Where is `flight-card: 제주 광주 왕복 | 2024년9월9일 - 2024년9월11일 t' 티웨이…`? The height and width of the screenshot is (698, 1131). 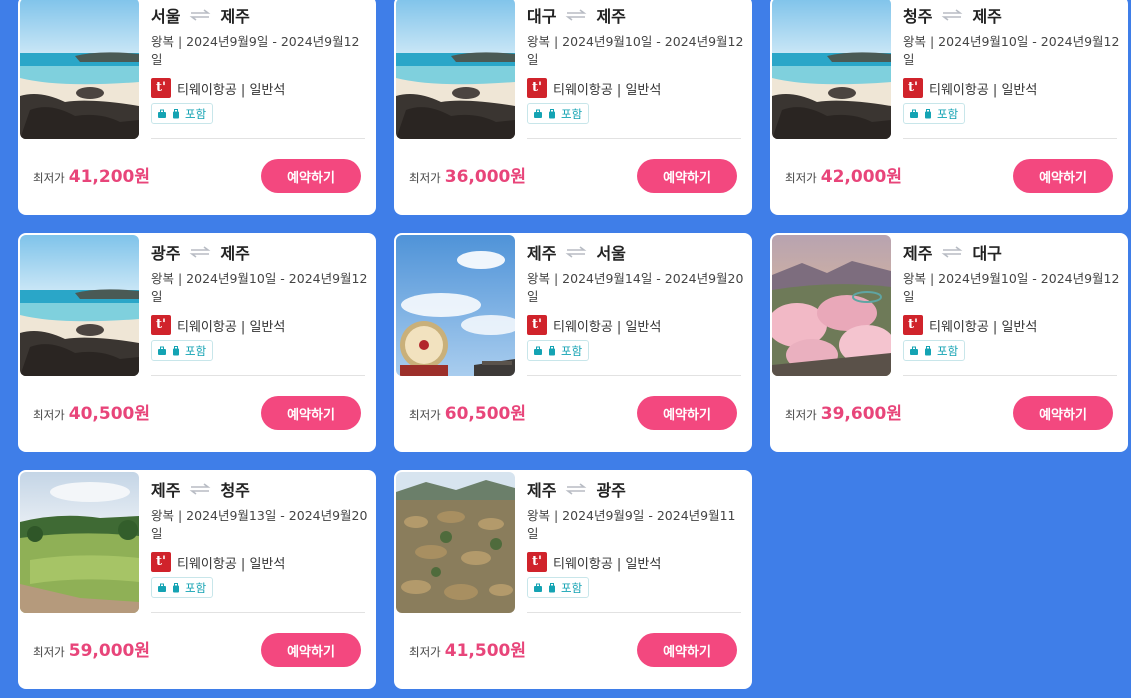
flight-card: 제주 광주 왕복 | 2024년9월9일 - 2024년9월11일 t' 티웨이… is located at coordinates (573, 579).